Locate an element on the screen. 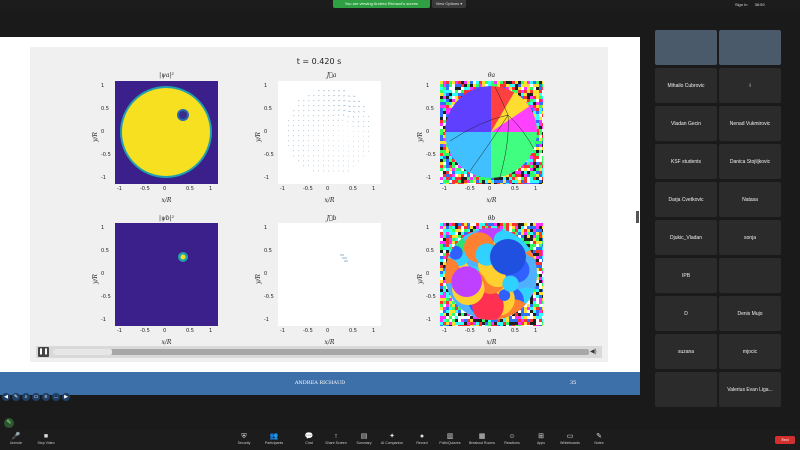  participant-tile: Vladan Gecin is located at coordinates (686, 123).